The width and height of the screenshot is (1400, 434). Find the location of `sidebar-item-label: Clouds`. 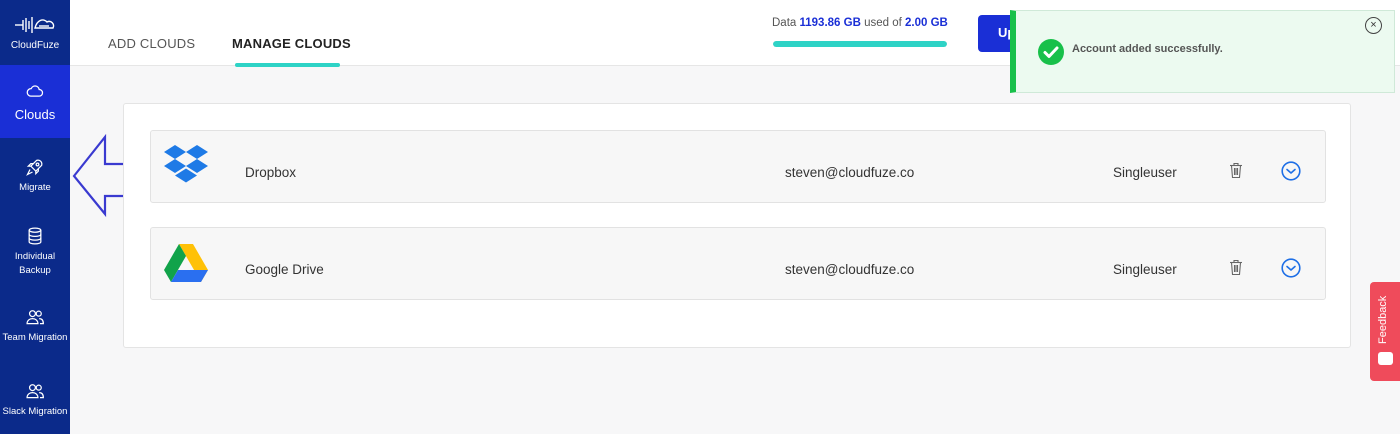

sidebar-item-label: Clouds is located at coordinates (35, 114).